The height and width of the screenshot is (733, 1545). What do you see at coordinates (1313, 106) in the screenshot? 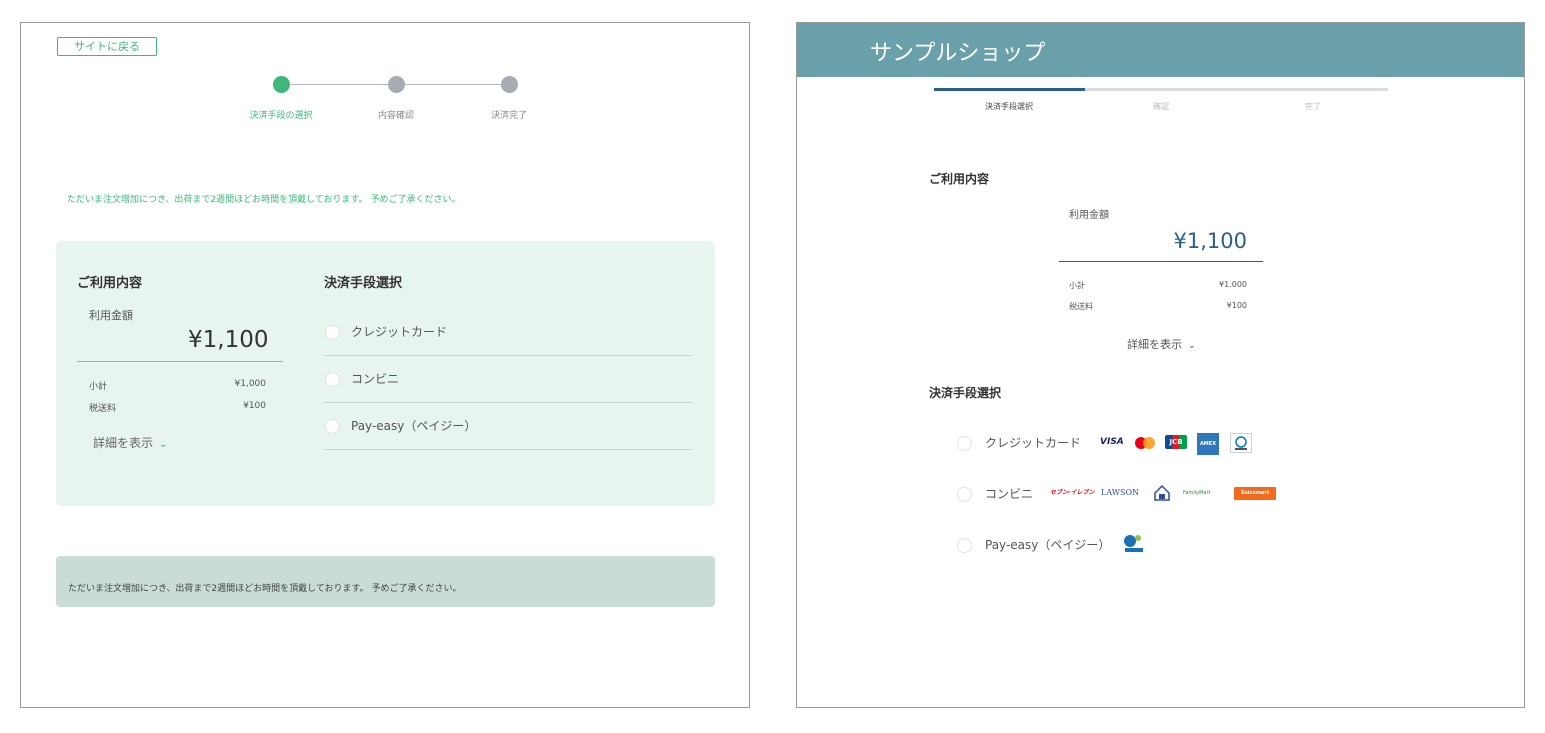
I see `step-label-3: 完了` at bounding box center [1313, 106].